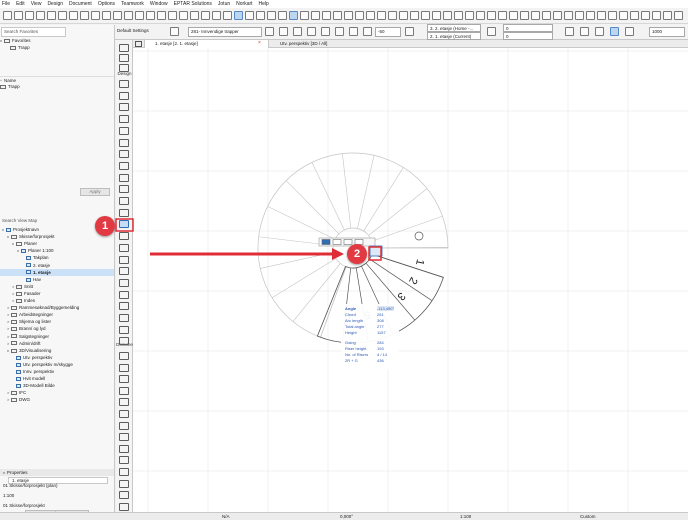 This screenshot has height=520, width=688. I want to click on menu-item-help: Help, so click(264, 4).